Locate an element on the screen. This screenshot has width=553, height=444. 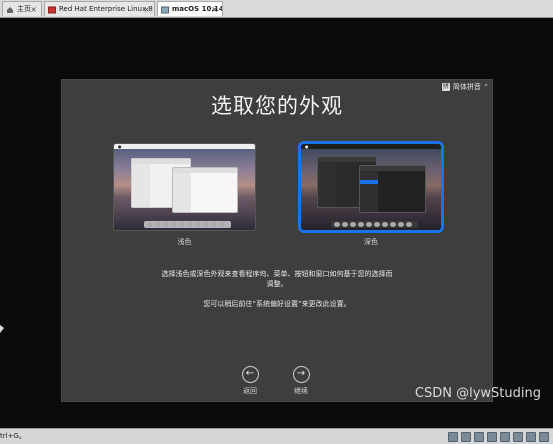
message-icon is located at coordinates (544, 437).